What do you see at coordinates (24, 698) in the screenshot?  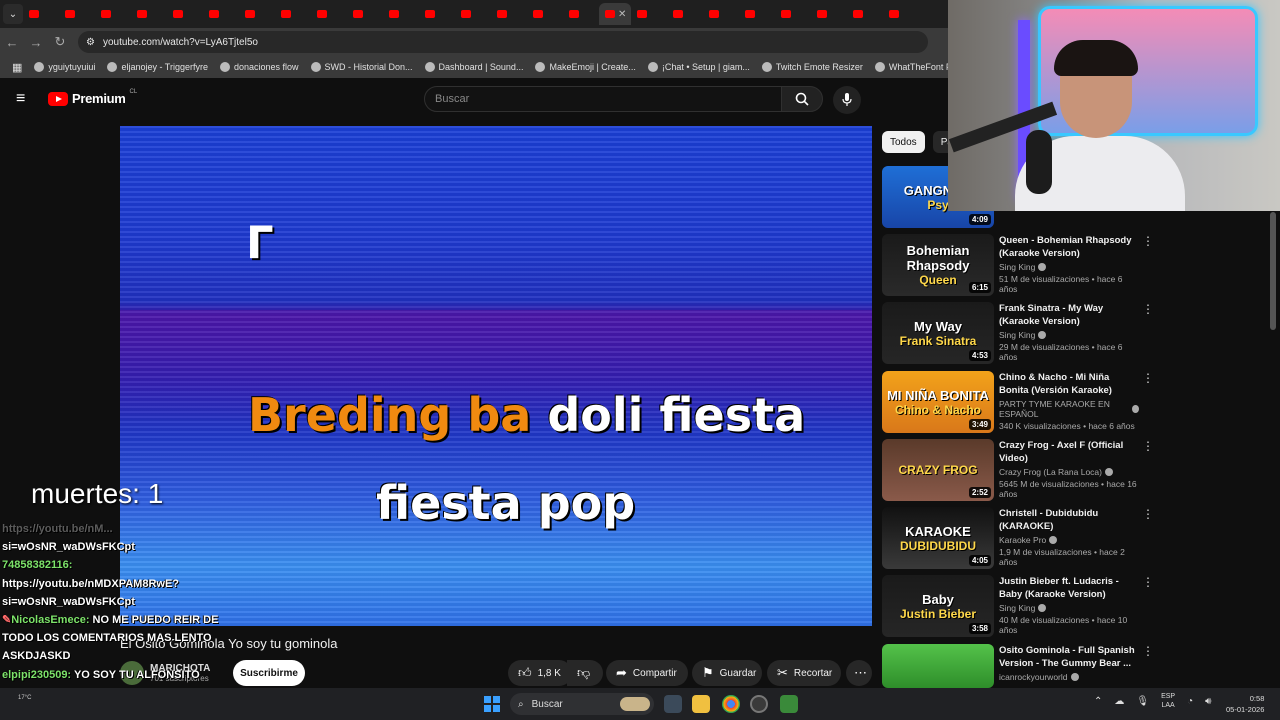 I see `weather-widget: 17°C` at bounding box center [24, 698].